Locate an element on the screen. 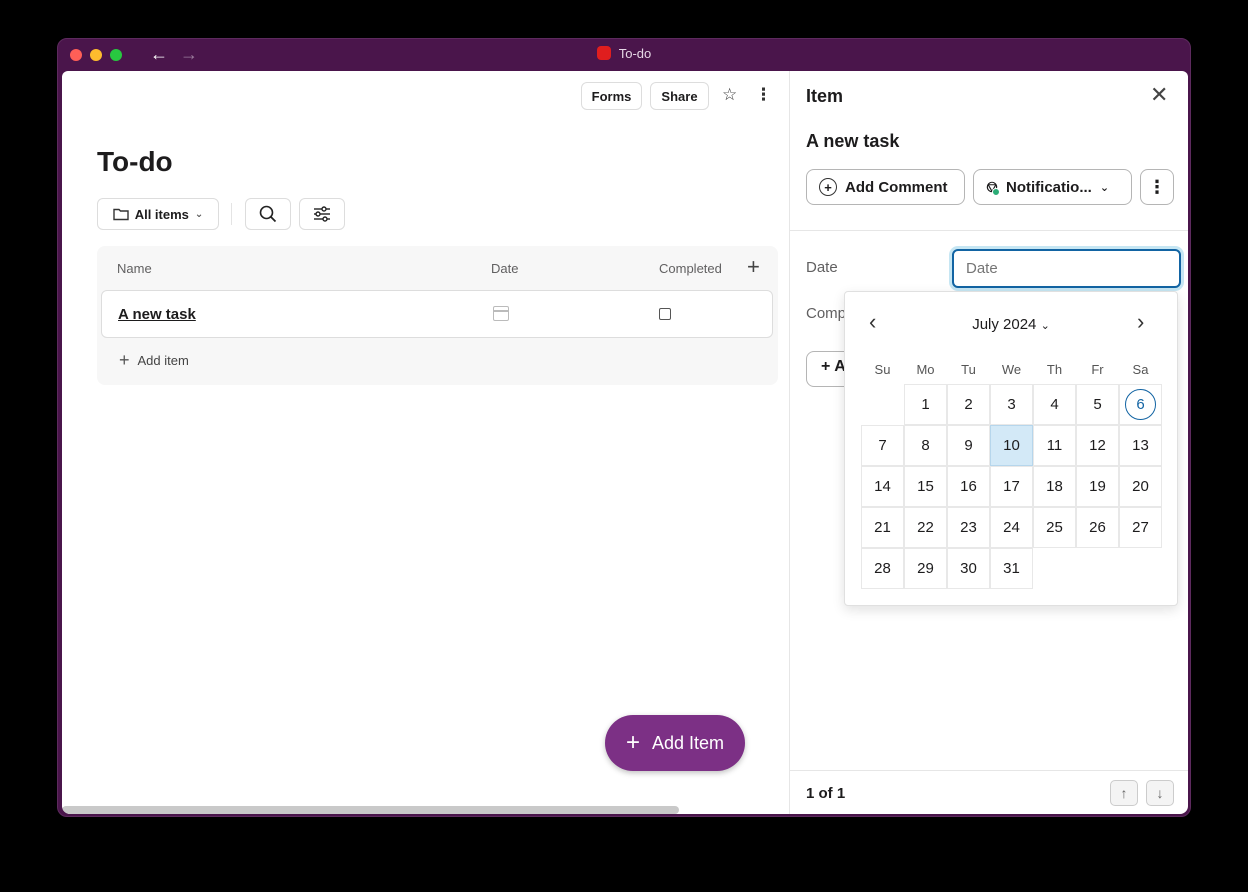  column-header-completed: Completed is located at coordinates (690, 268).